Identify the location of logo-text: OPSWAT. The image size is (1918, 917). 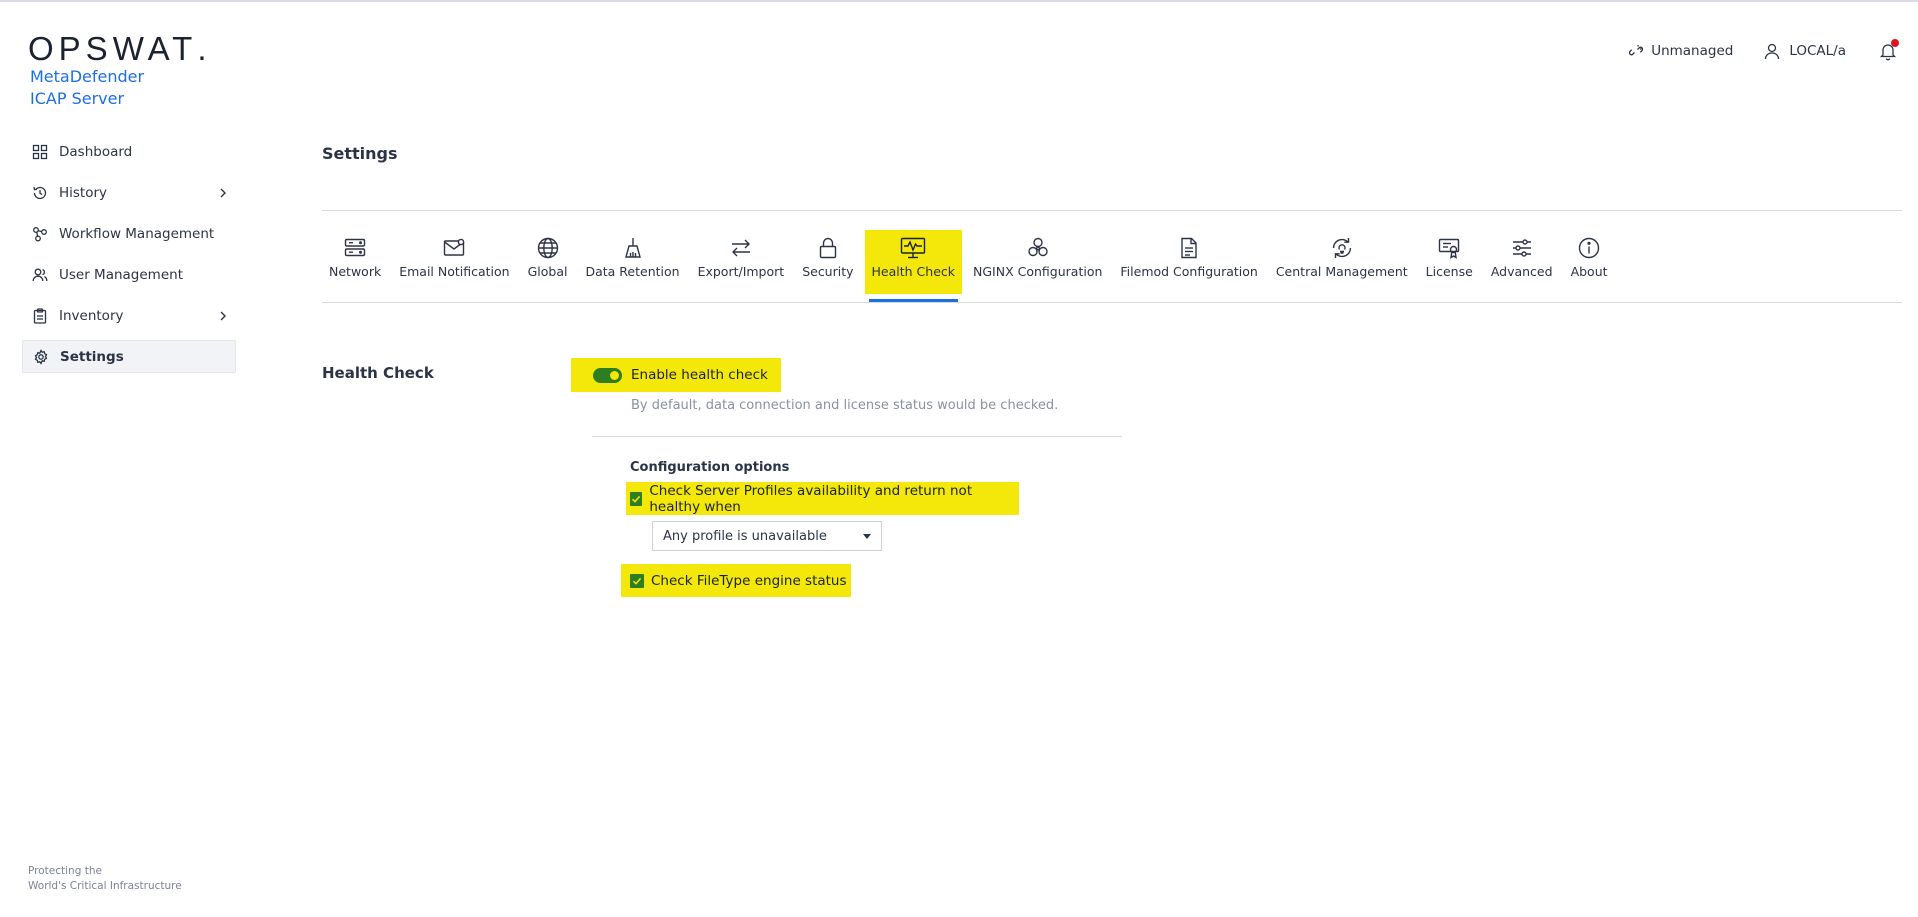
(113, 48).